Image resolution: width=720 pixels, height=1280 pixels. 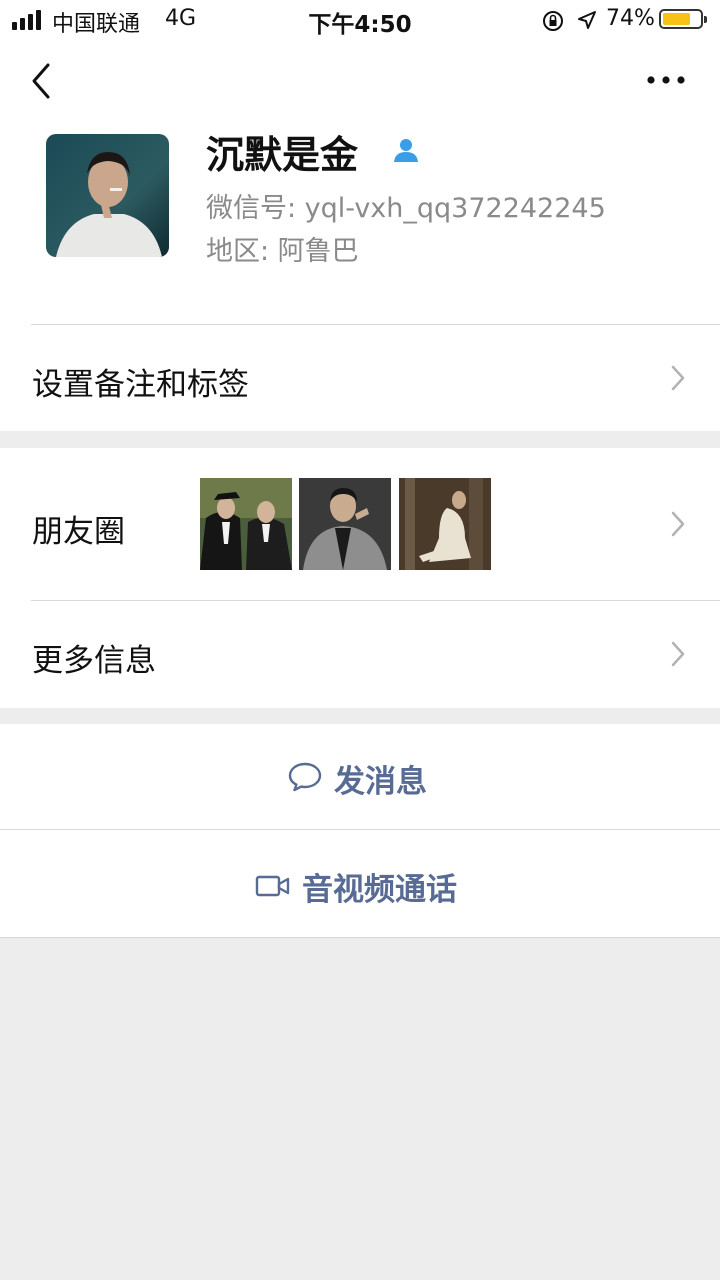 I want to click on rotation-lock-icon, so click(x=553, y=21).